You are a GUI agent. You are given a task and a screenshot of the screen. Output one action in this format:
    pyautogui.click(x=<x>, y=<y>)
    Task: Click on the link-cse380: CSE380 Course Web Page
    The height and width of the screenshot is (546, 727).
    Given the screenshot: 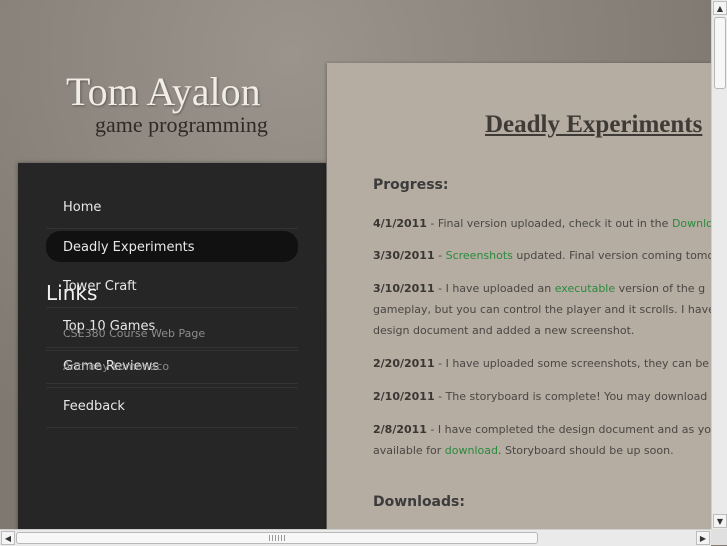 What is the action you would take?
    pyautogui.click(x=134, y=333)
    